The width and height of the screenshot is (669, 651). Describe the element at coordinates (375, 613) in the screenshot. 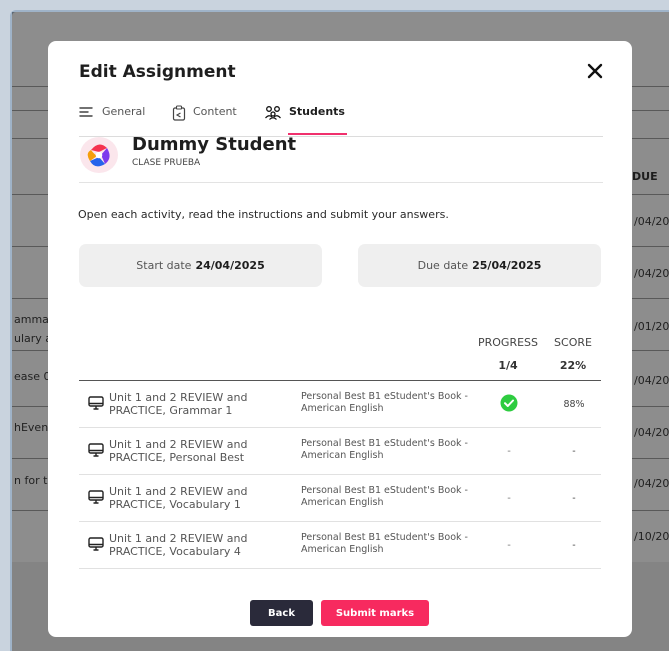

I see `submit-marks-button: Submit marks` at that location.